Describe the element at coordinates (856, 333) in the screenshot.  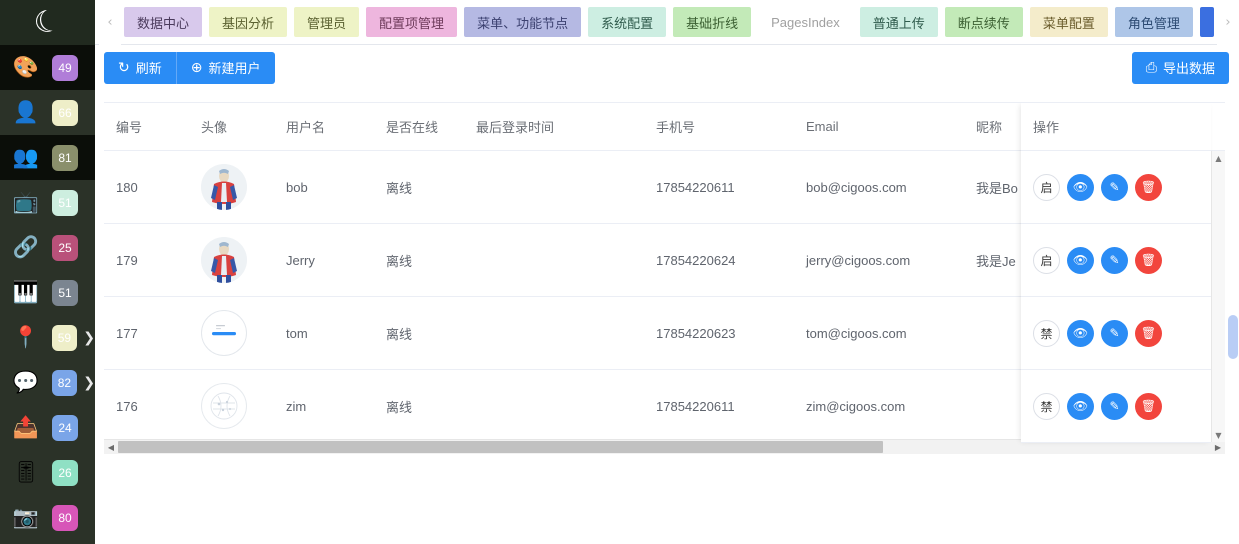
I see `cell-email: tom@cigoos.com` at that location.